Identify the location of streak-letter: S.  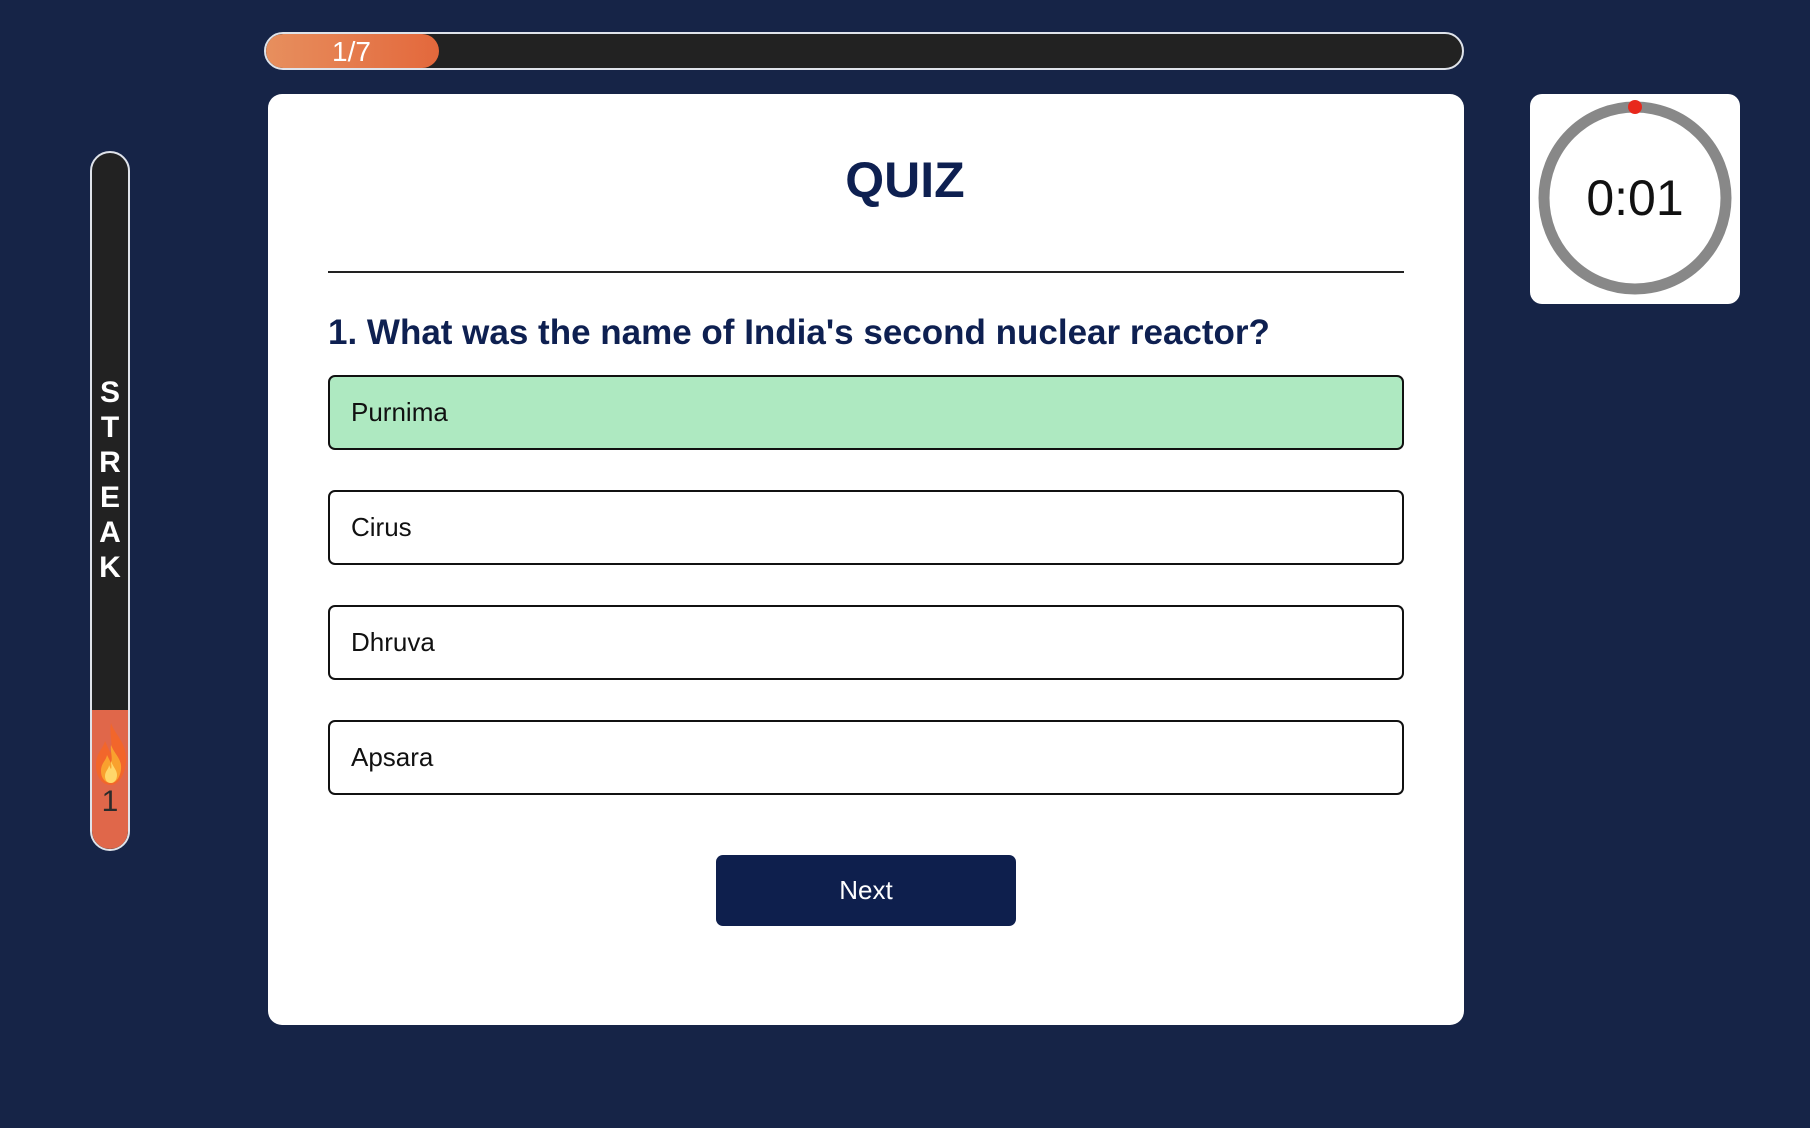
(109, 392).